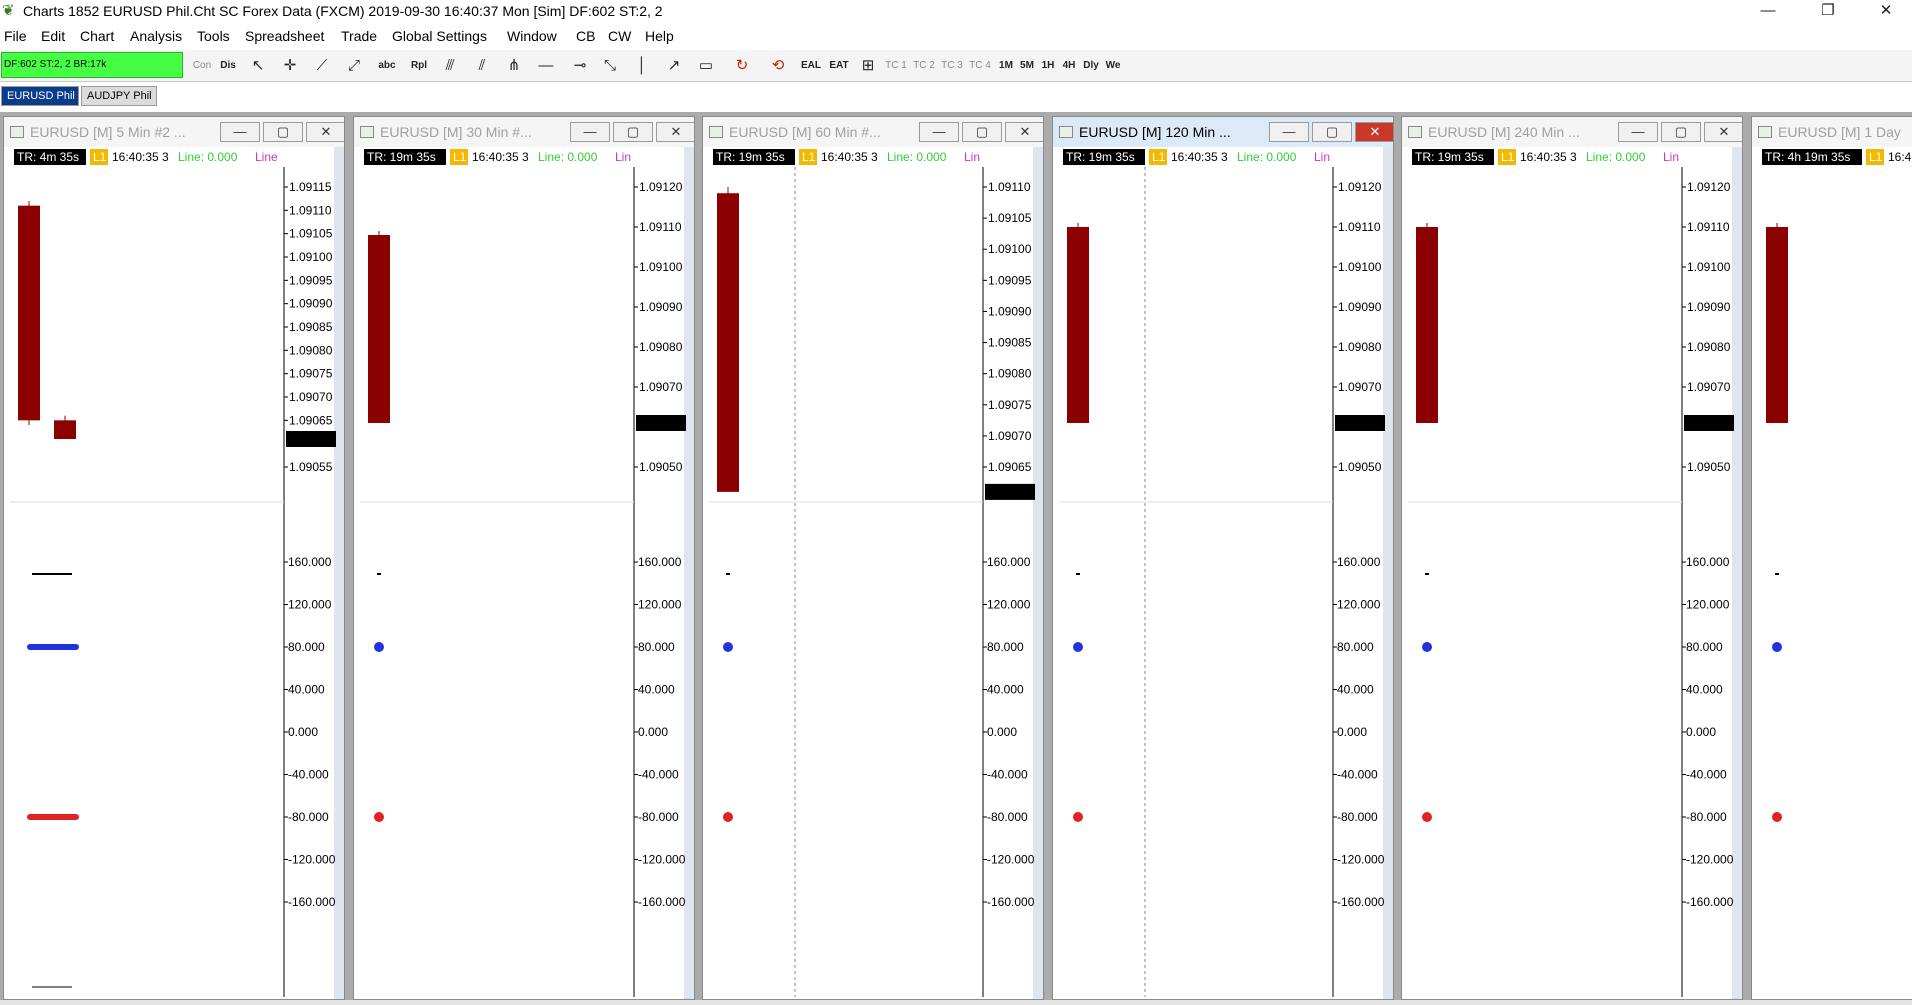 Image resolution: width=1912 pixels, height=1005 pixels. I want to click on arrow-icon: ↗, so click(674, 66).